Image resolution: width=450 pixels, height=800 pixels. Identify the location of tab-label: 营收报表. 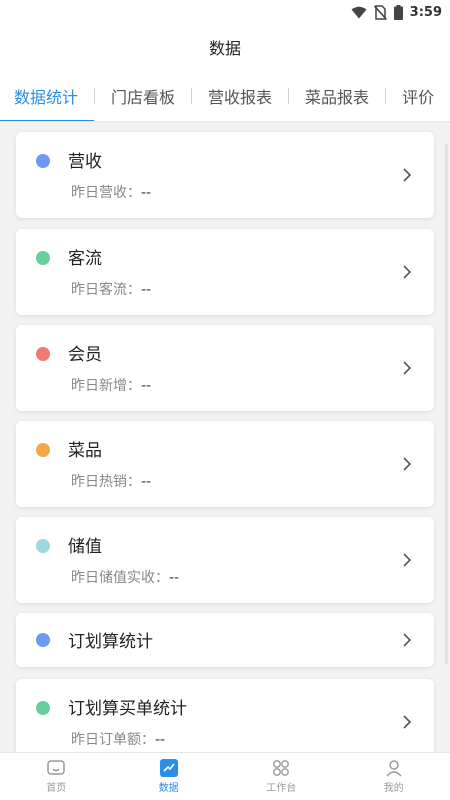
(240, 97).